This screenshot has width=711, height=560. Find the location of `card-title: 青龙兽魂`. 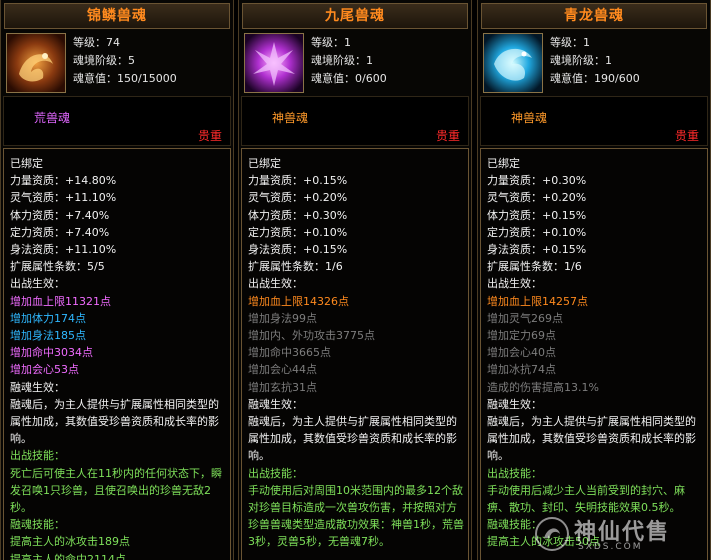

card-title: 青龙兽魂 is located at coordinates (594, 16).